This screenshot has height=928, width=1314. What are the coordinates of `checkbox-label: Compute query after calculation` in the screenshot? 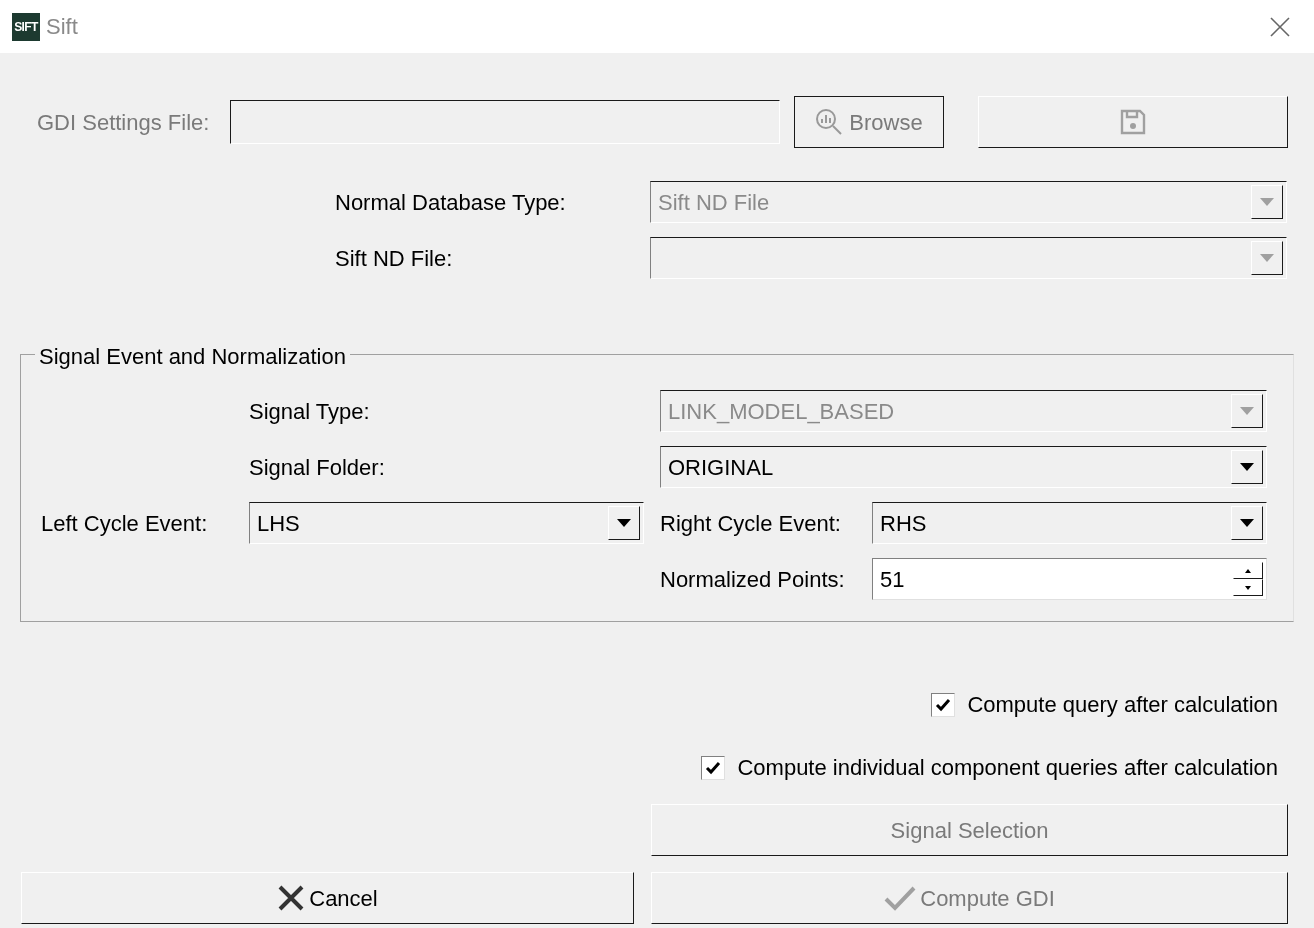 It's located at (1122, 705).